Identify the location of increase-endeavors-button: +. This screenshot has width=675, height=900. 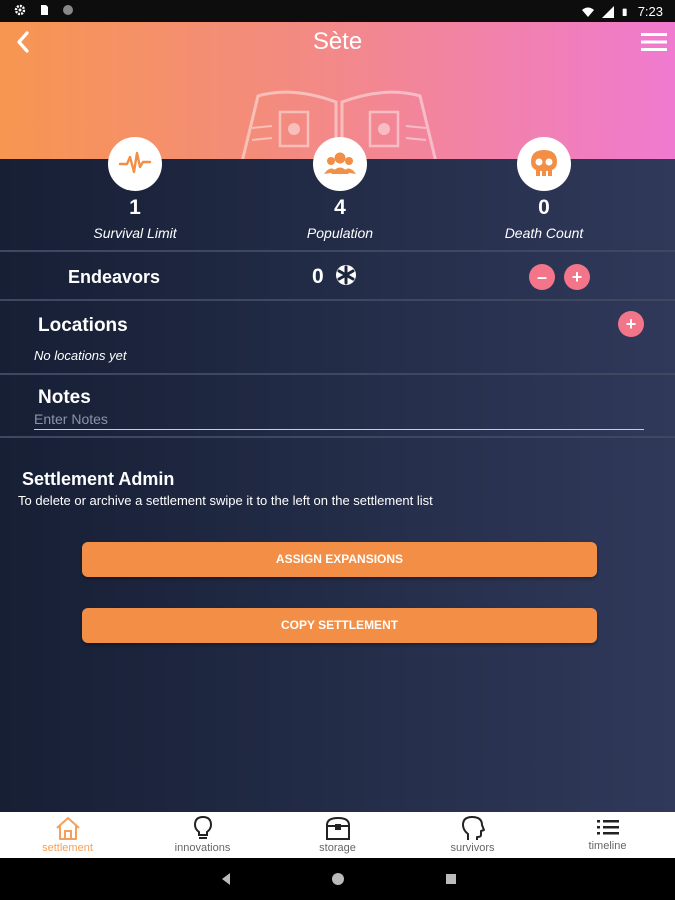
(577, 277).